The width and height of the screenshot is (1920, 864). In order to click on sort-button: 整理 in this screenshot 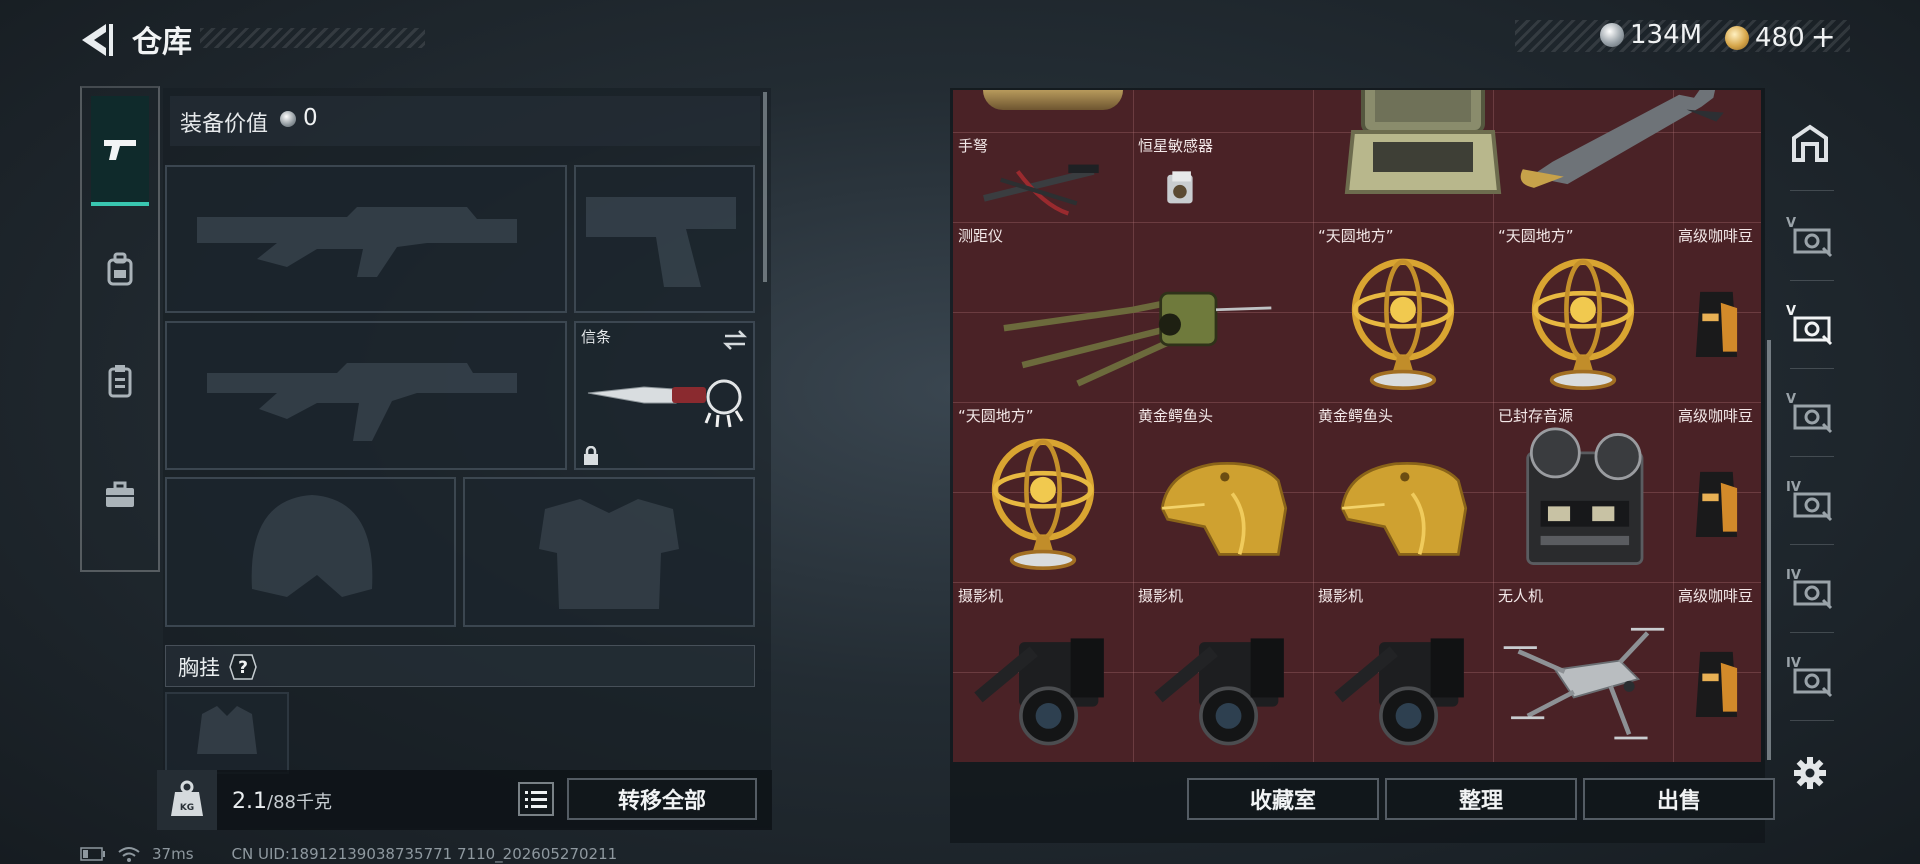, I will do `click(1481, 799)`.